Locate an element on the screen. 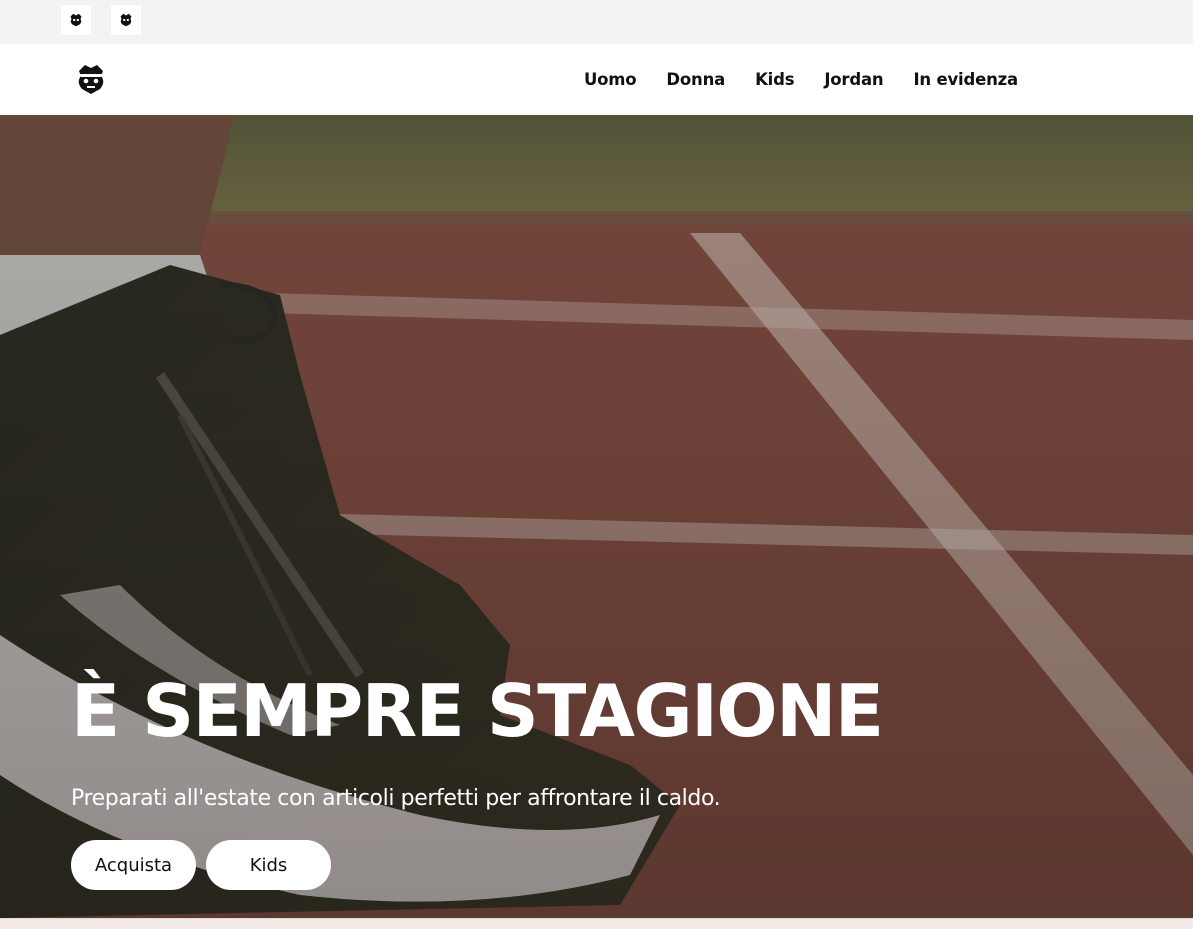  main-navbar: Uomo Donna Kids Jordan In evidenza is located at coordinates (596, 79).